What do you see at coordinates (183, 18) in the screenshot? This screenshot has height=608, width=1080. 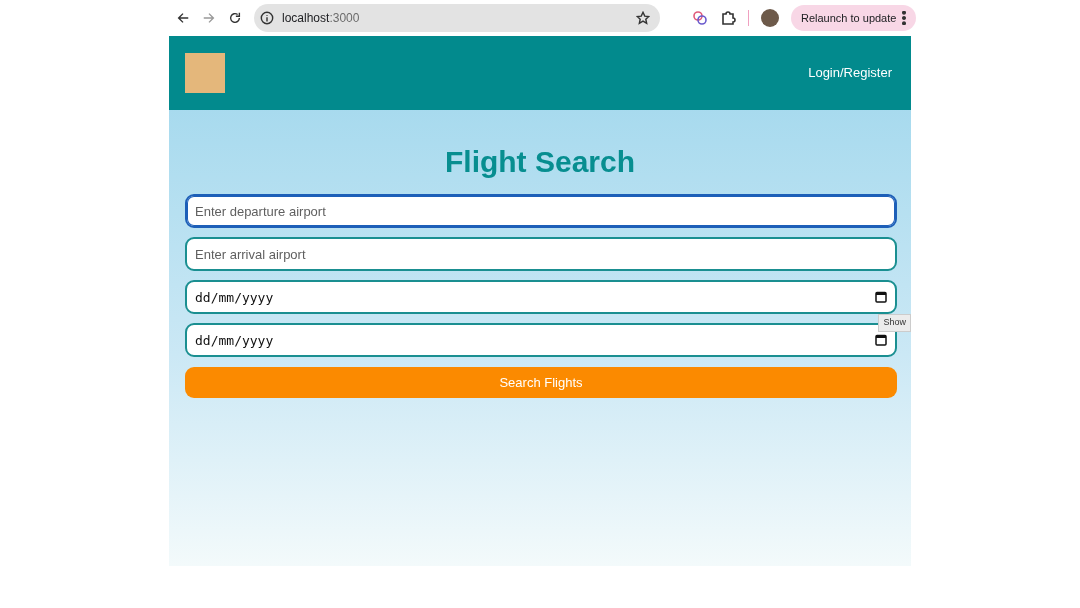 I see `back-arrow-icon` at bounding box center [183, 18].